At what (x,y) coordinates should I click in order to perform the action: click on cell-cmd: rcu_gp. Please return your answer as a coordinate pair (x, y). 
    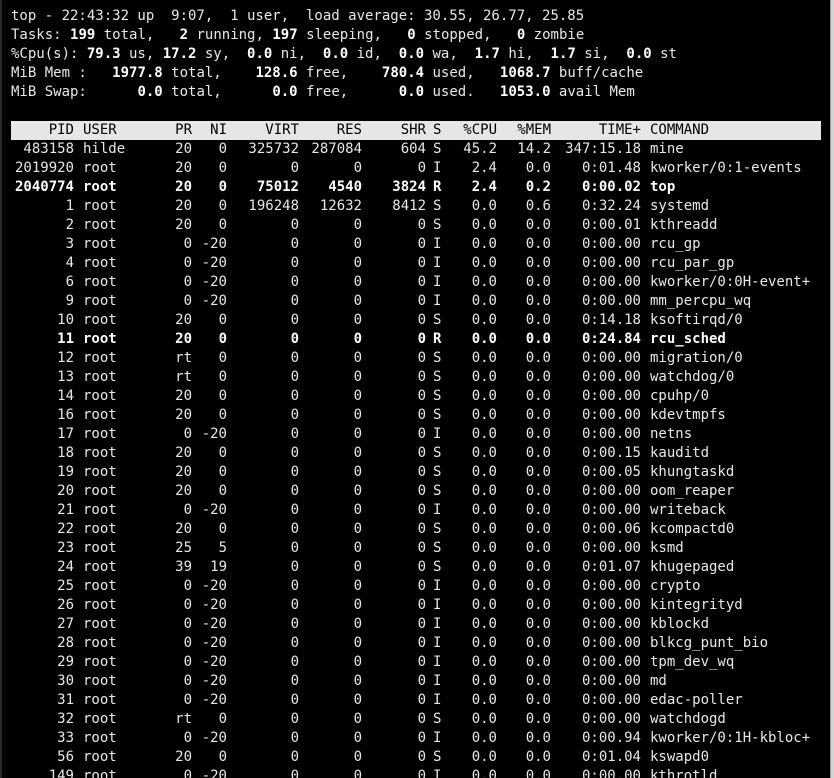
    Looking at the image, I should click on (675, 244).